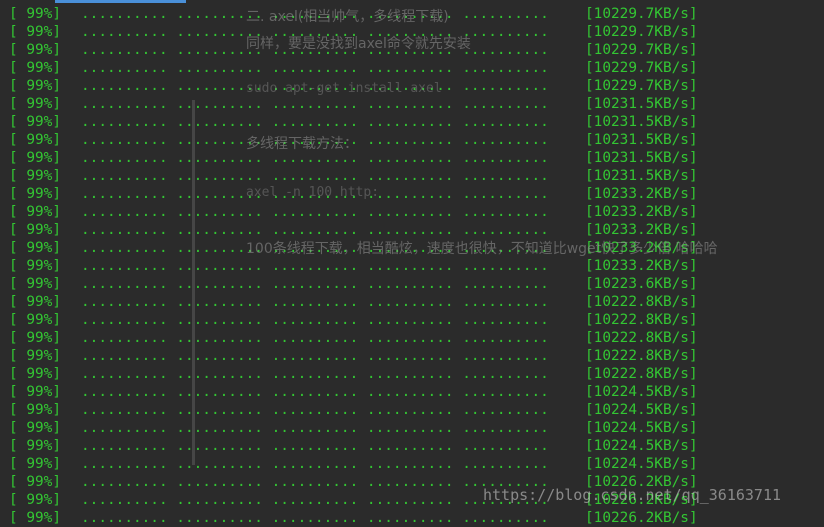 The height and width of the screenshot is (527, 824). I want to click on overlay-usage-cmd: axel -n 100 http:, so click(313, 192).